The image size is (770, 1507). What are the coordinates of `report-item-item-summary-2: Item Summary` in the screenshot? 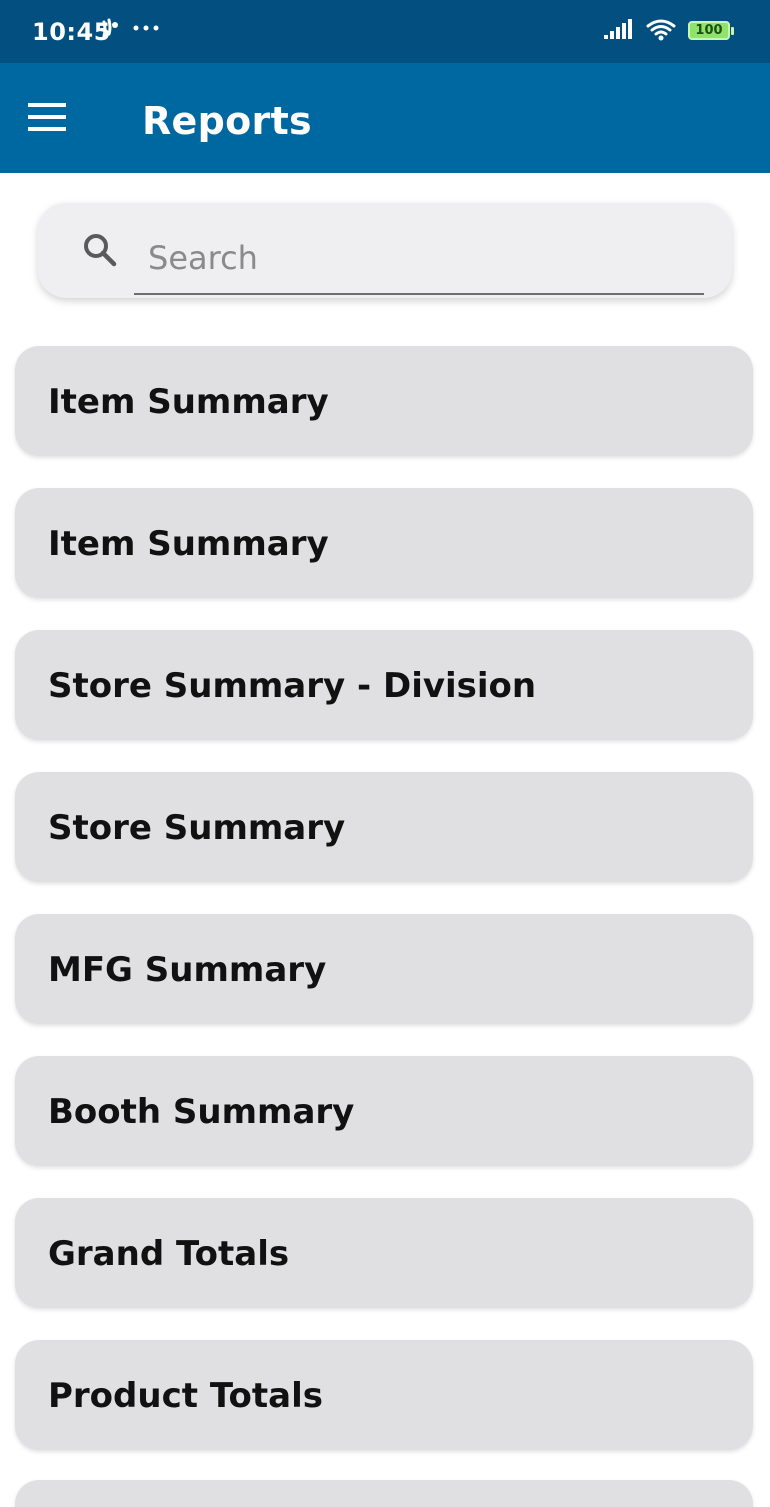 It's located at (384, 543).